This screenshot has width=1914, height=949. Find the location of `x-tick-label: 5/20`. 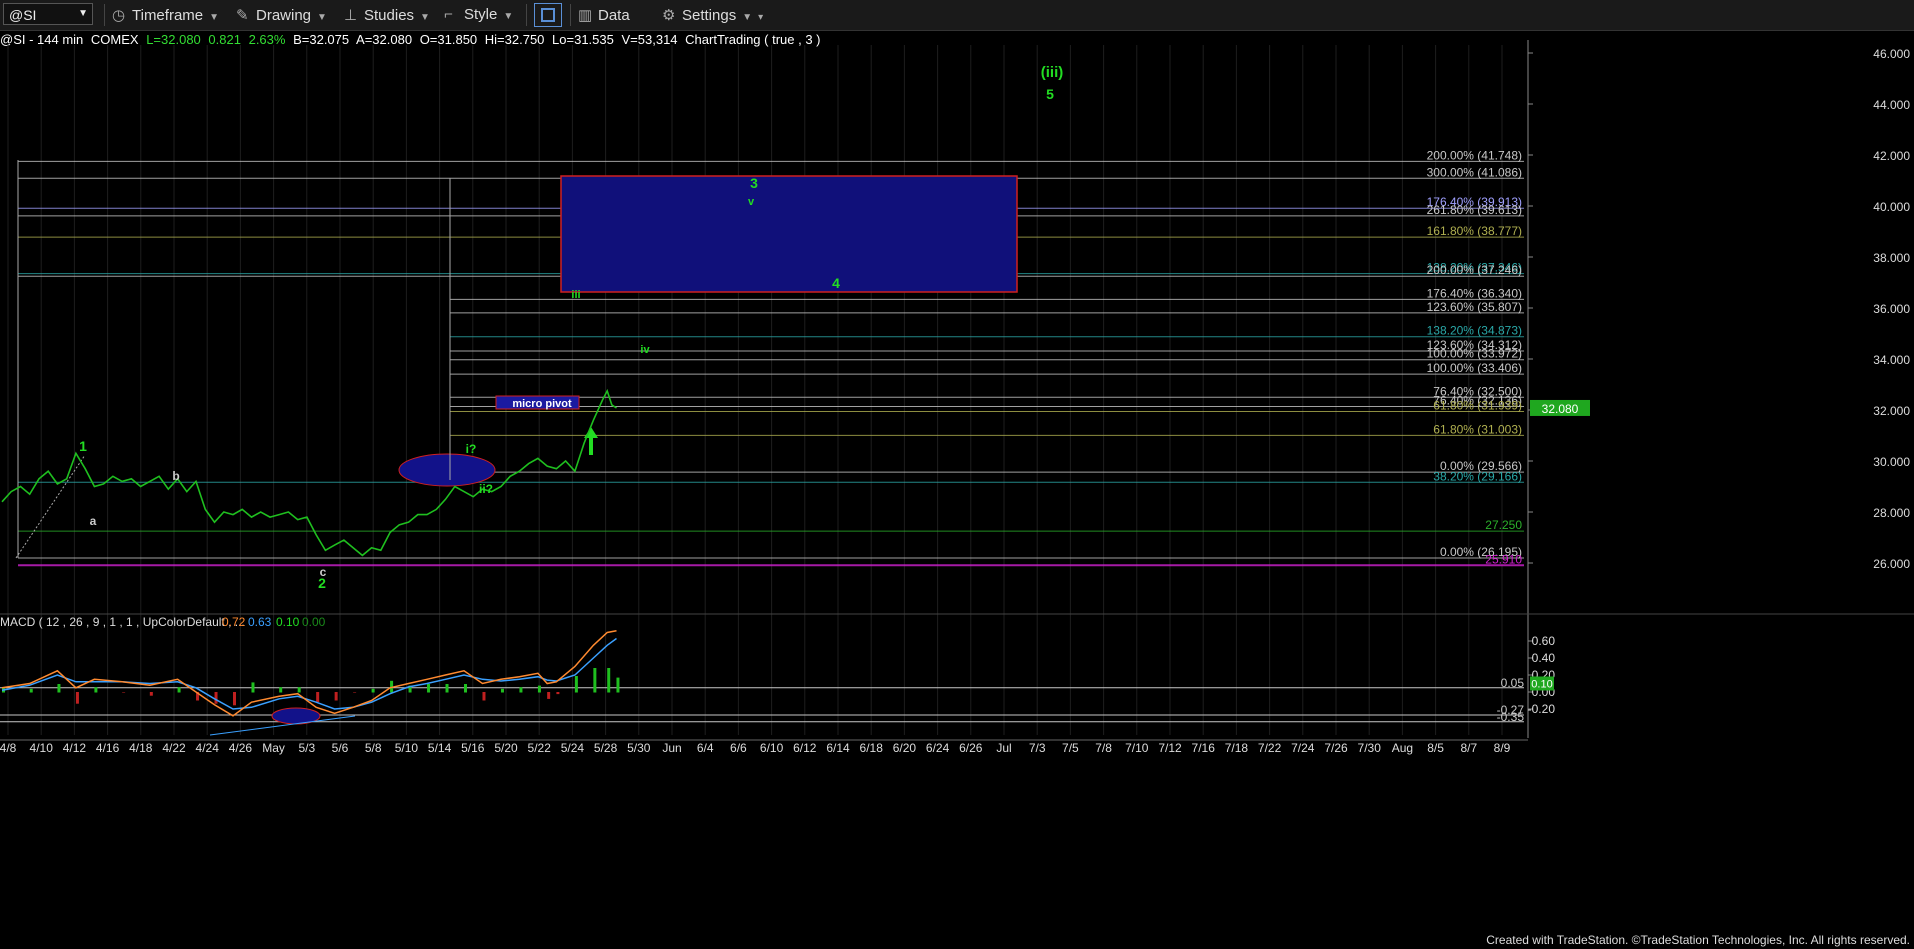

x-tick-label: 5/20 is located at coordinates (506, 748).